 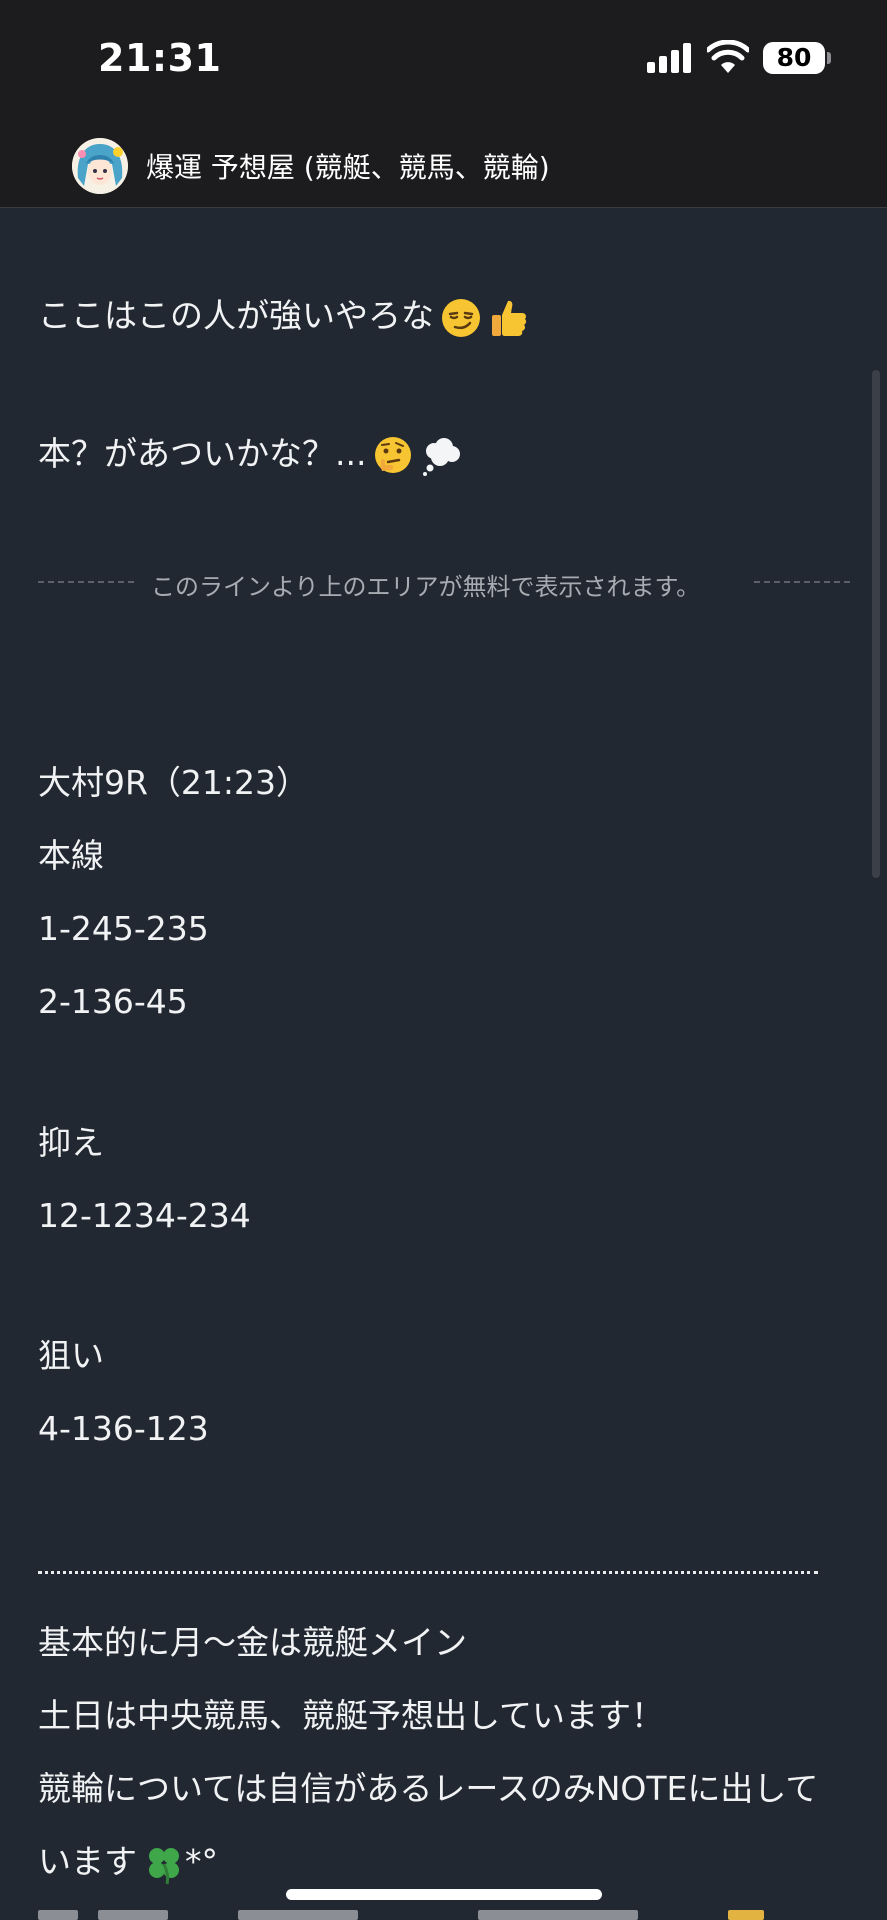 What do you see at coordinates (428, 1572) in the screenshot?
I see `dotted-divider` at bounding box center [428, 1572].